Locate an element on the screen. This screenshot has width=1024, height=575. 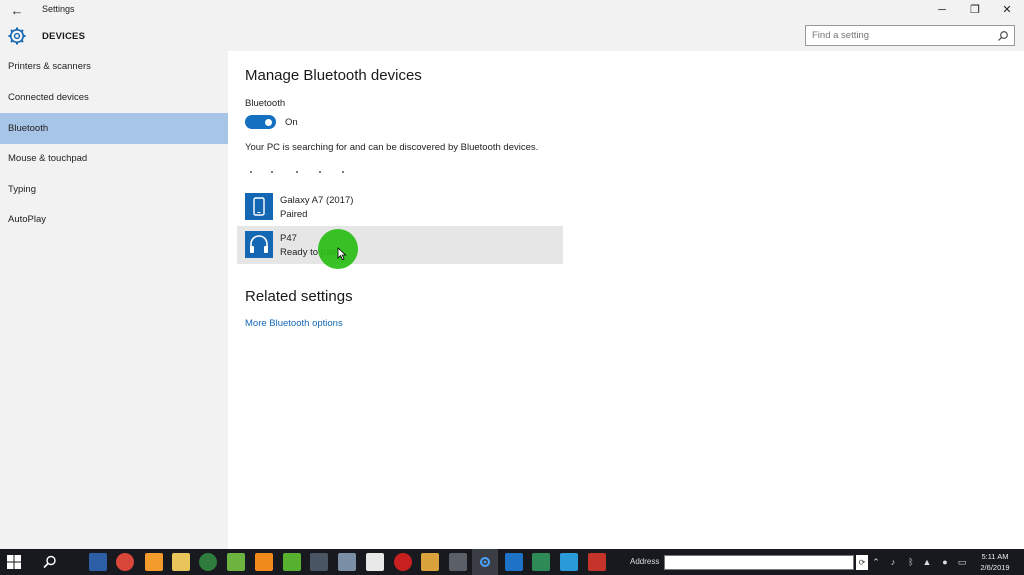
taskbar: Address ⟳ ⌃ ♪ ᛒ ▲ ● ▭ 5:11 AM 2/6/2019 is located at coordinates (512, 562).